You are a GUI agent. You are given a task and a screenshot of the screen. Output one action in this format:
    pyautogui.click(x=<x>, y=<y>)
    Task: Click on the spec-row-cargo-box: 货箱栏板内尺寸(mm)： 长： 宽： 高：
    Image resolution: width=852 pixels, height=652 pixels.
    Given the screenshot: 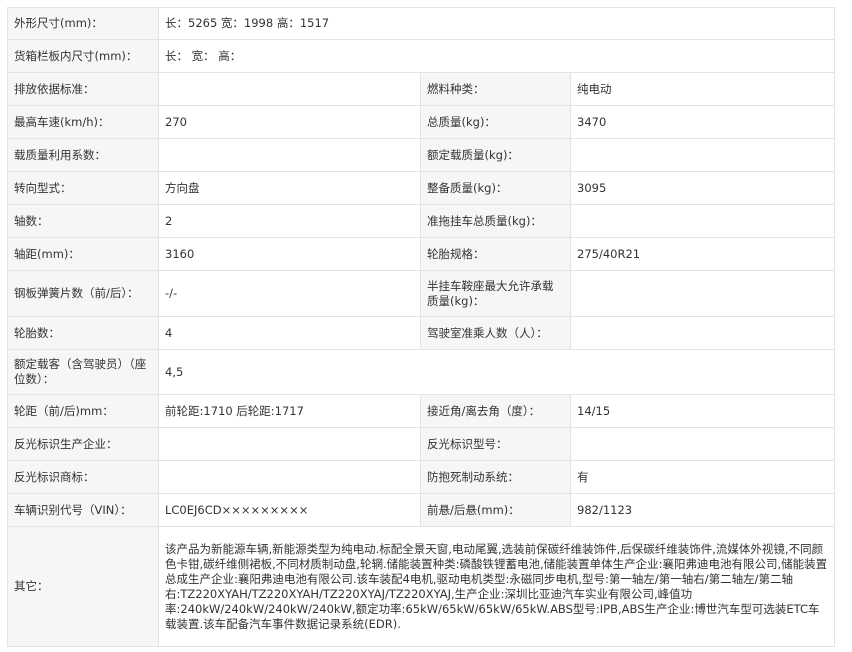 What is the action you would take?
    pyautogui.click(x=421, y=56)
    